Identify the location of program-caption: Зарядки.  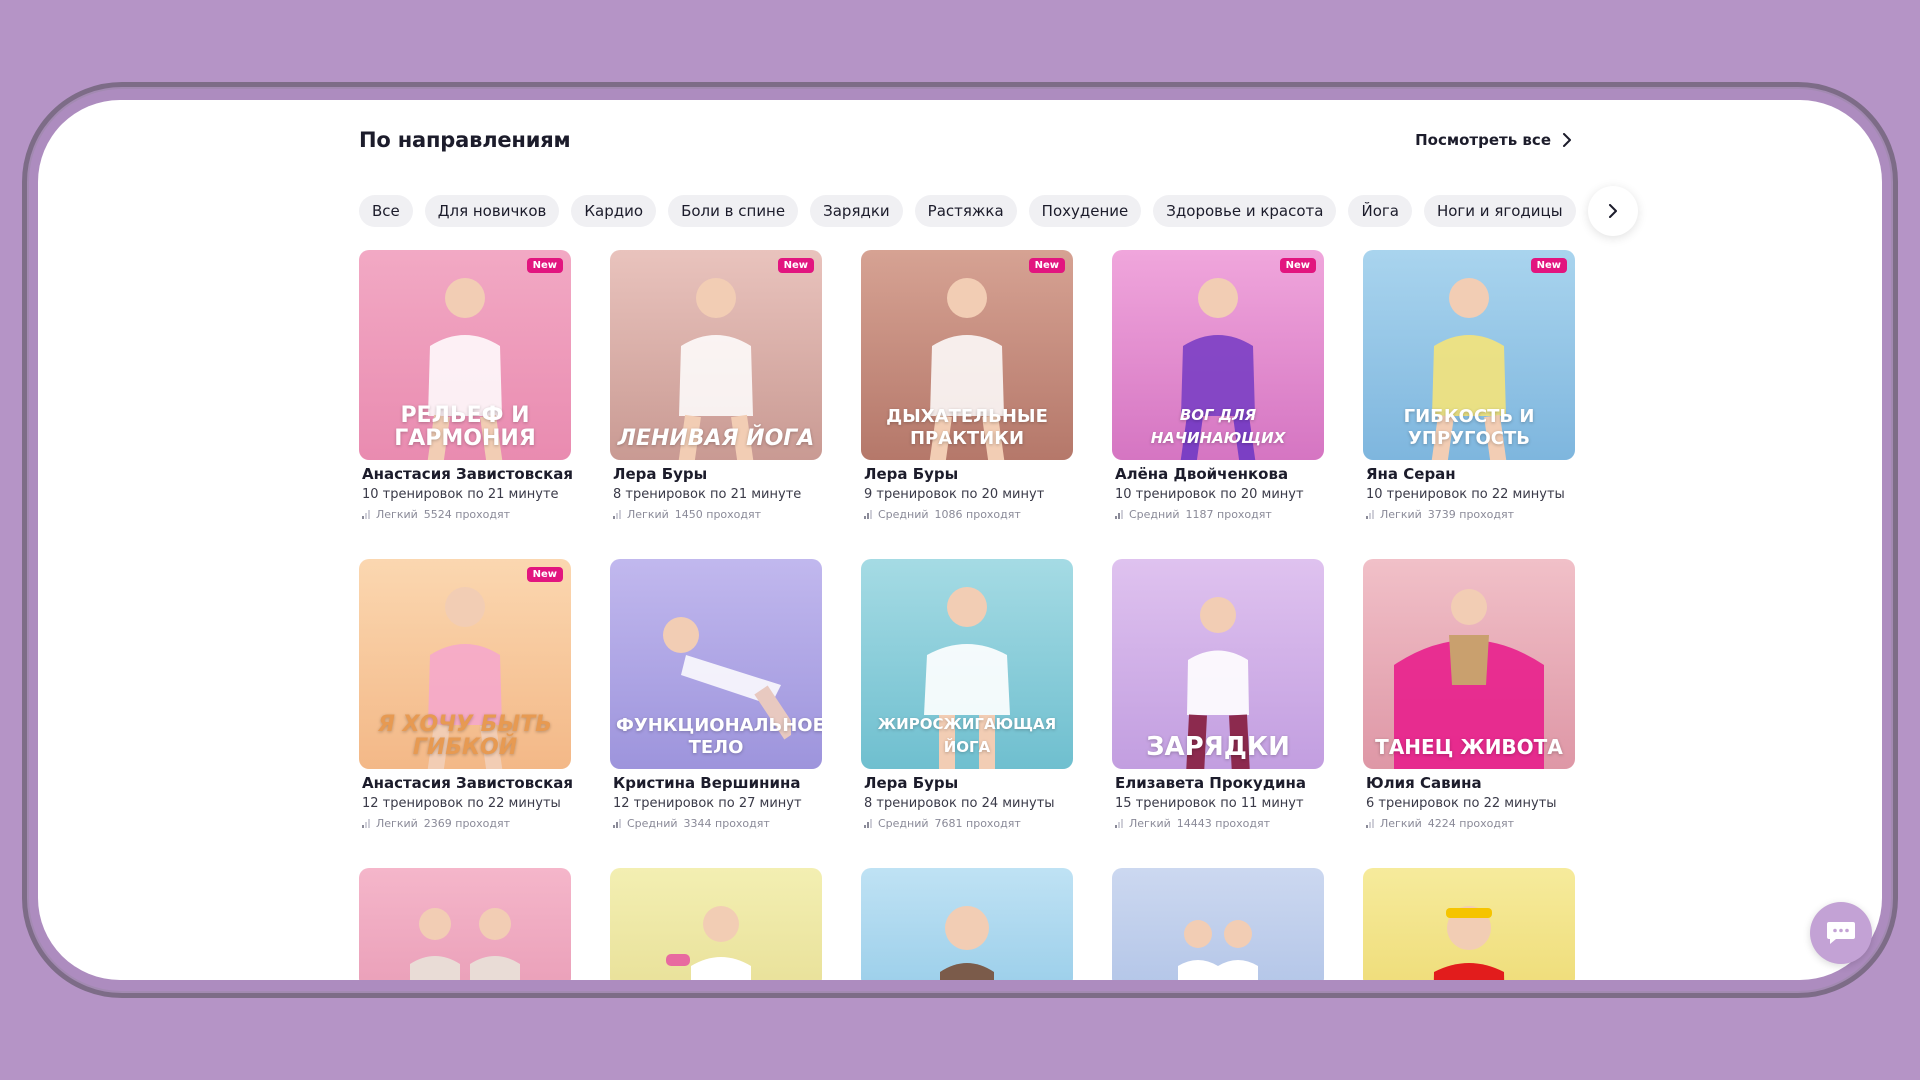
(1218, 747).